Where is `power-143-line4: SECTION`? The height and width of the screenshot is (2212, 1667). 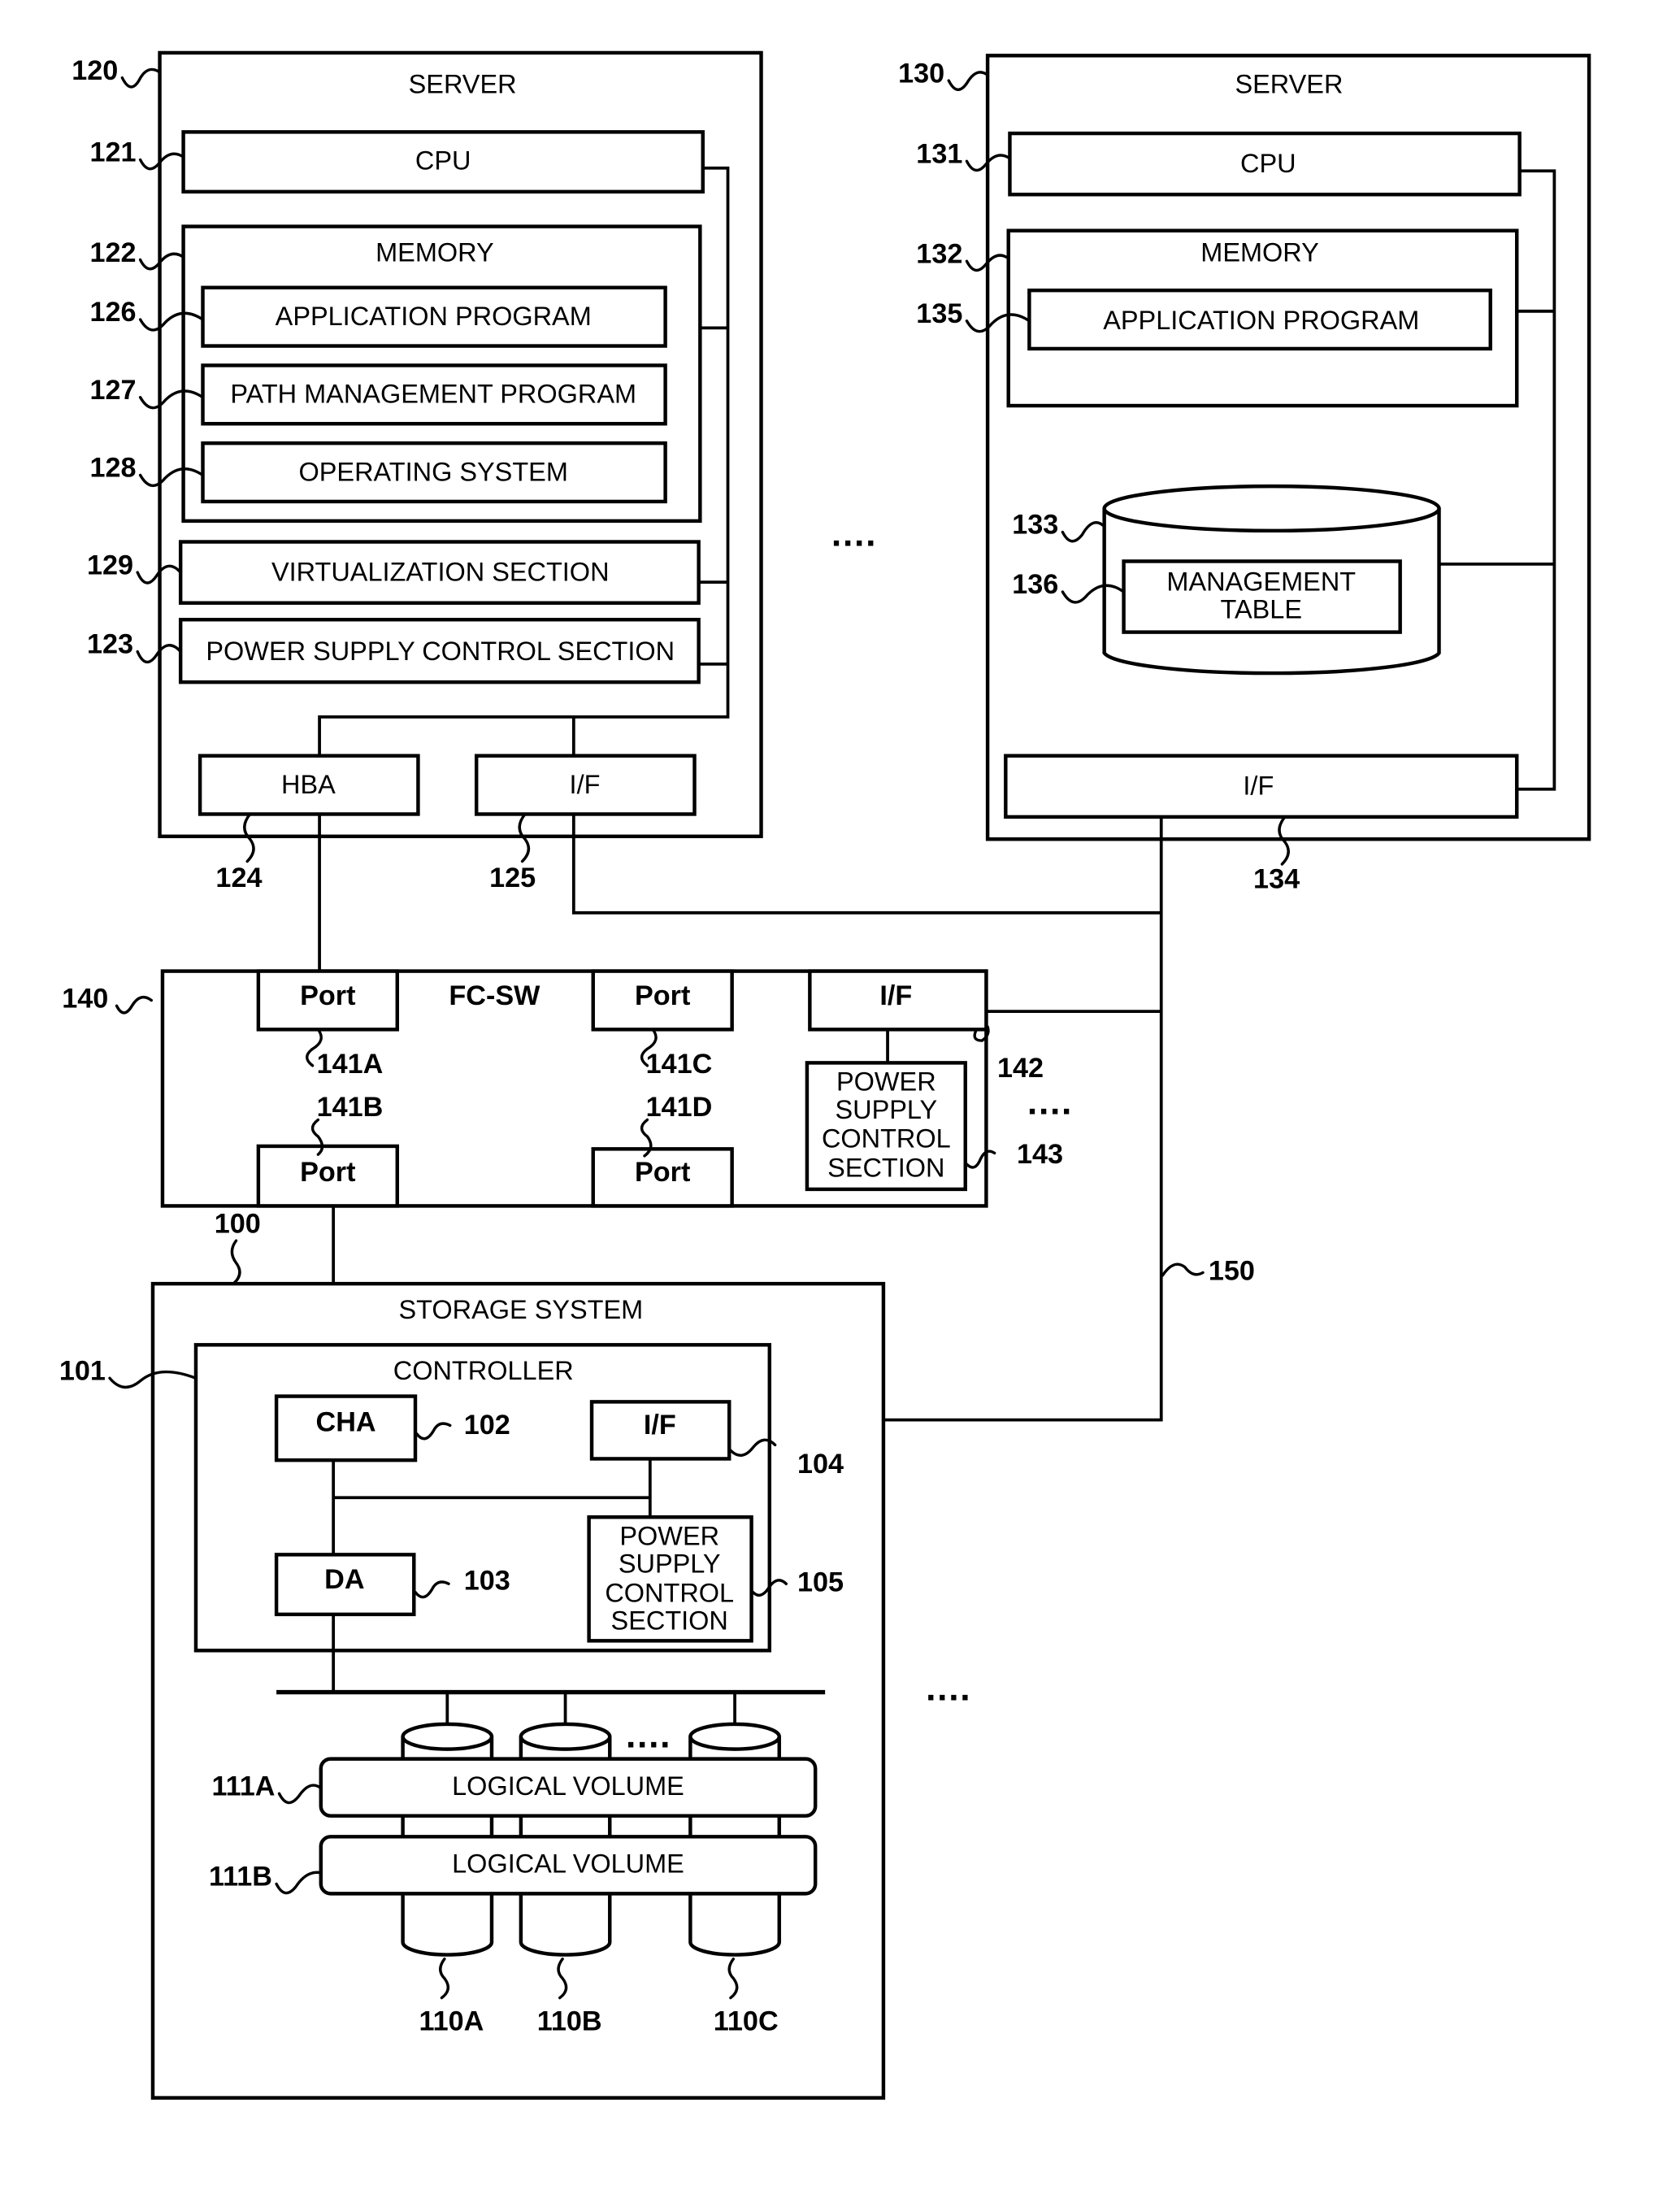
power-143-line4: SECTION is located at coordinates (885, 1168).